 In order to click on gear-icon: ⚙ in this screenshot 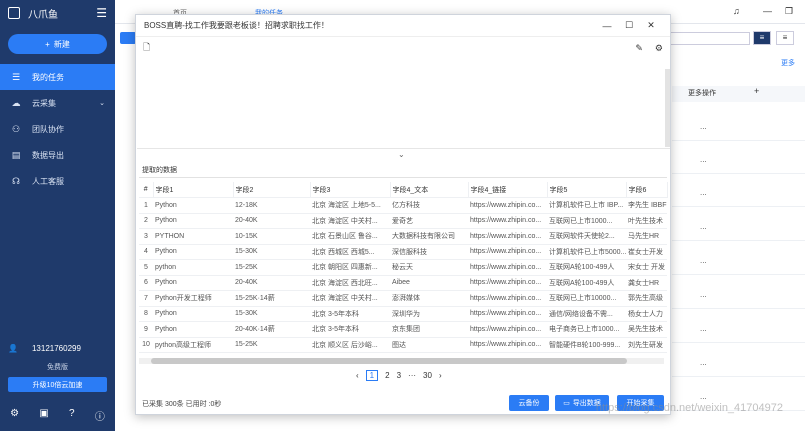, I will do `click(14, 415)`.